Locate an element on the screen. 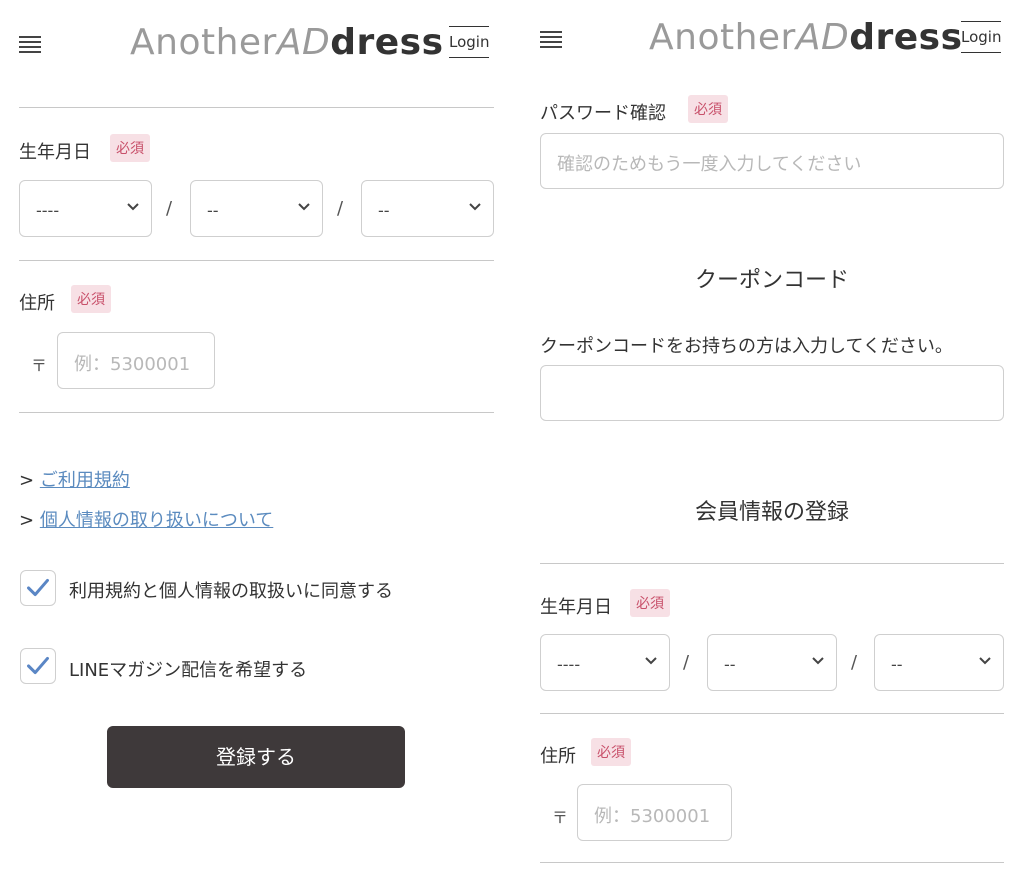  privacy-link-row: > 個人情報の取り扱いについて is located at coordinates (146, 519).